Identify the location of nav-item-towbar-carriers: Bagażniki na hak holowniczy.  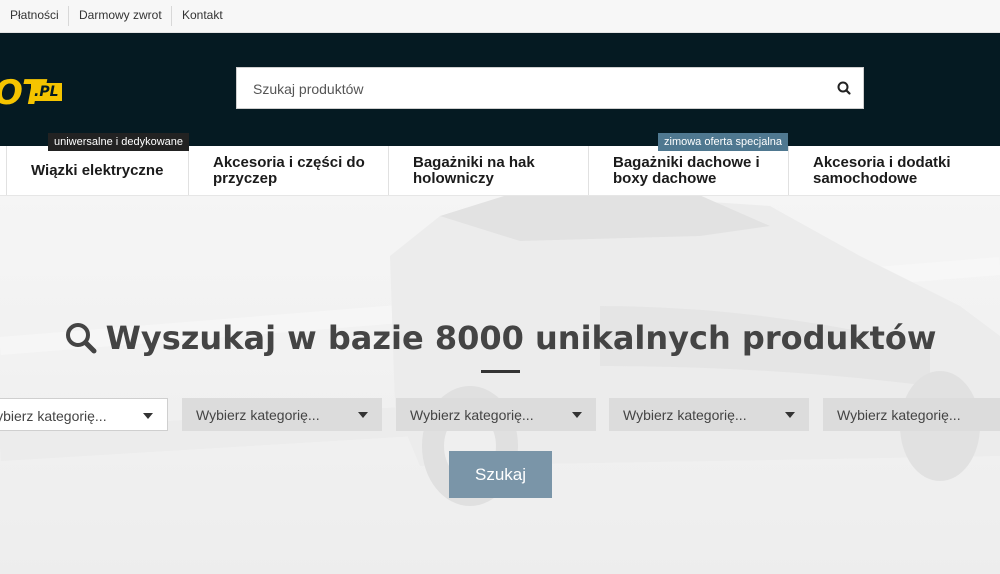
(488, 170).